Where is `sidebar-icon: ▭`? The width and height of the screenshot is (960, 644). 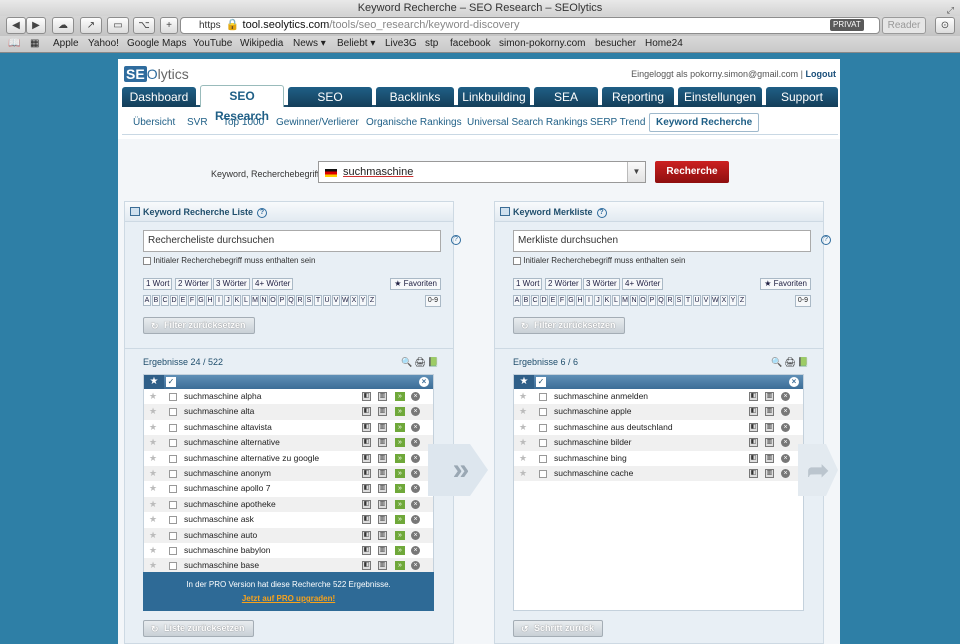
sidebar-icon: ▭ is located at coordinates (118, 25).